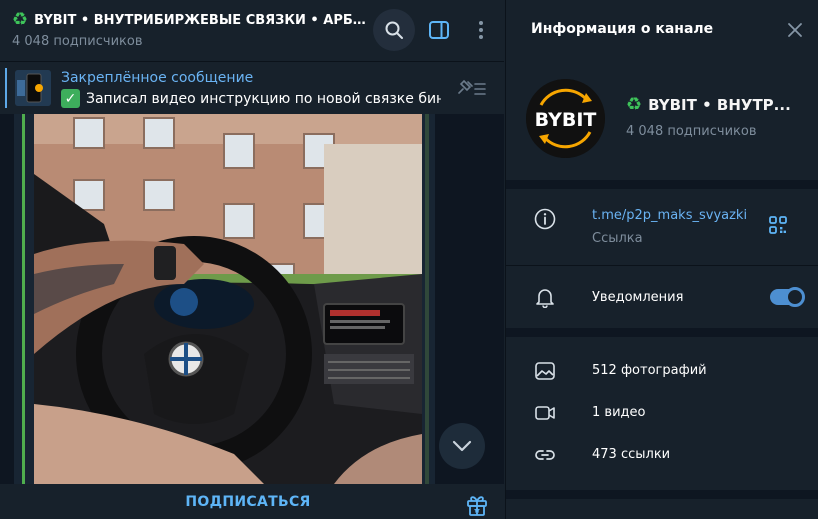  I want to click on pin-list-button, so click(475, 90).